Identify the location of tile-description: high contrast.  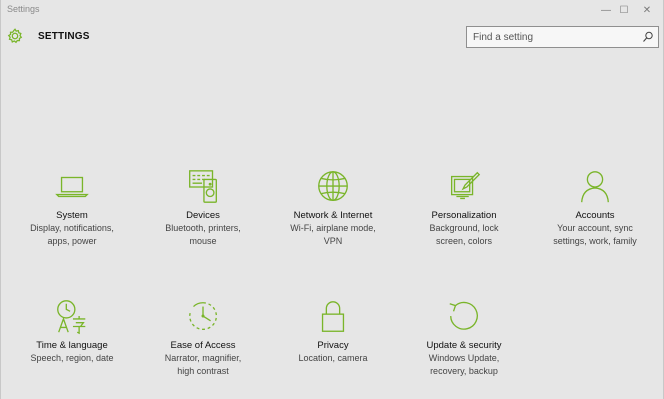
(203, 370).